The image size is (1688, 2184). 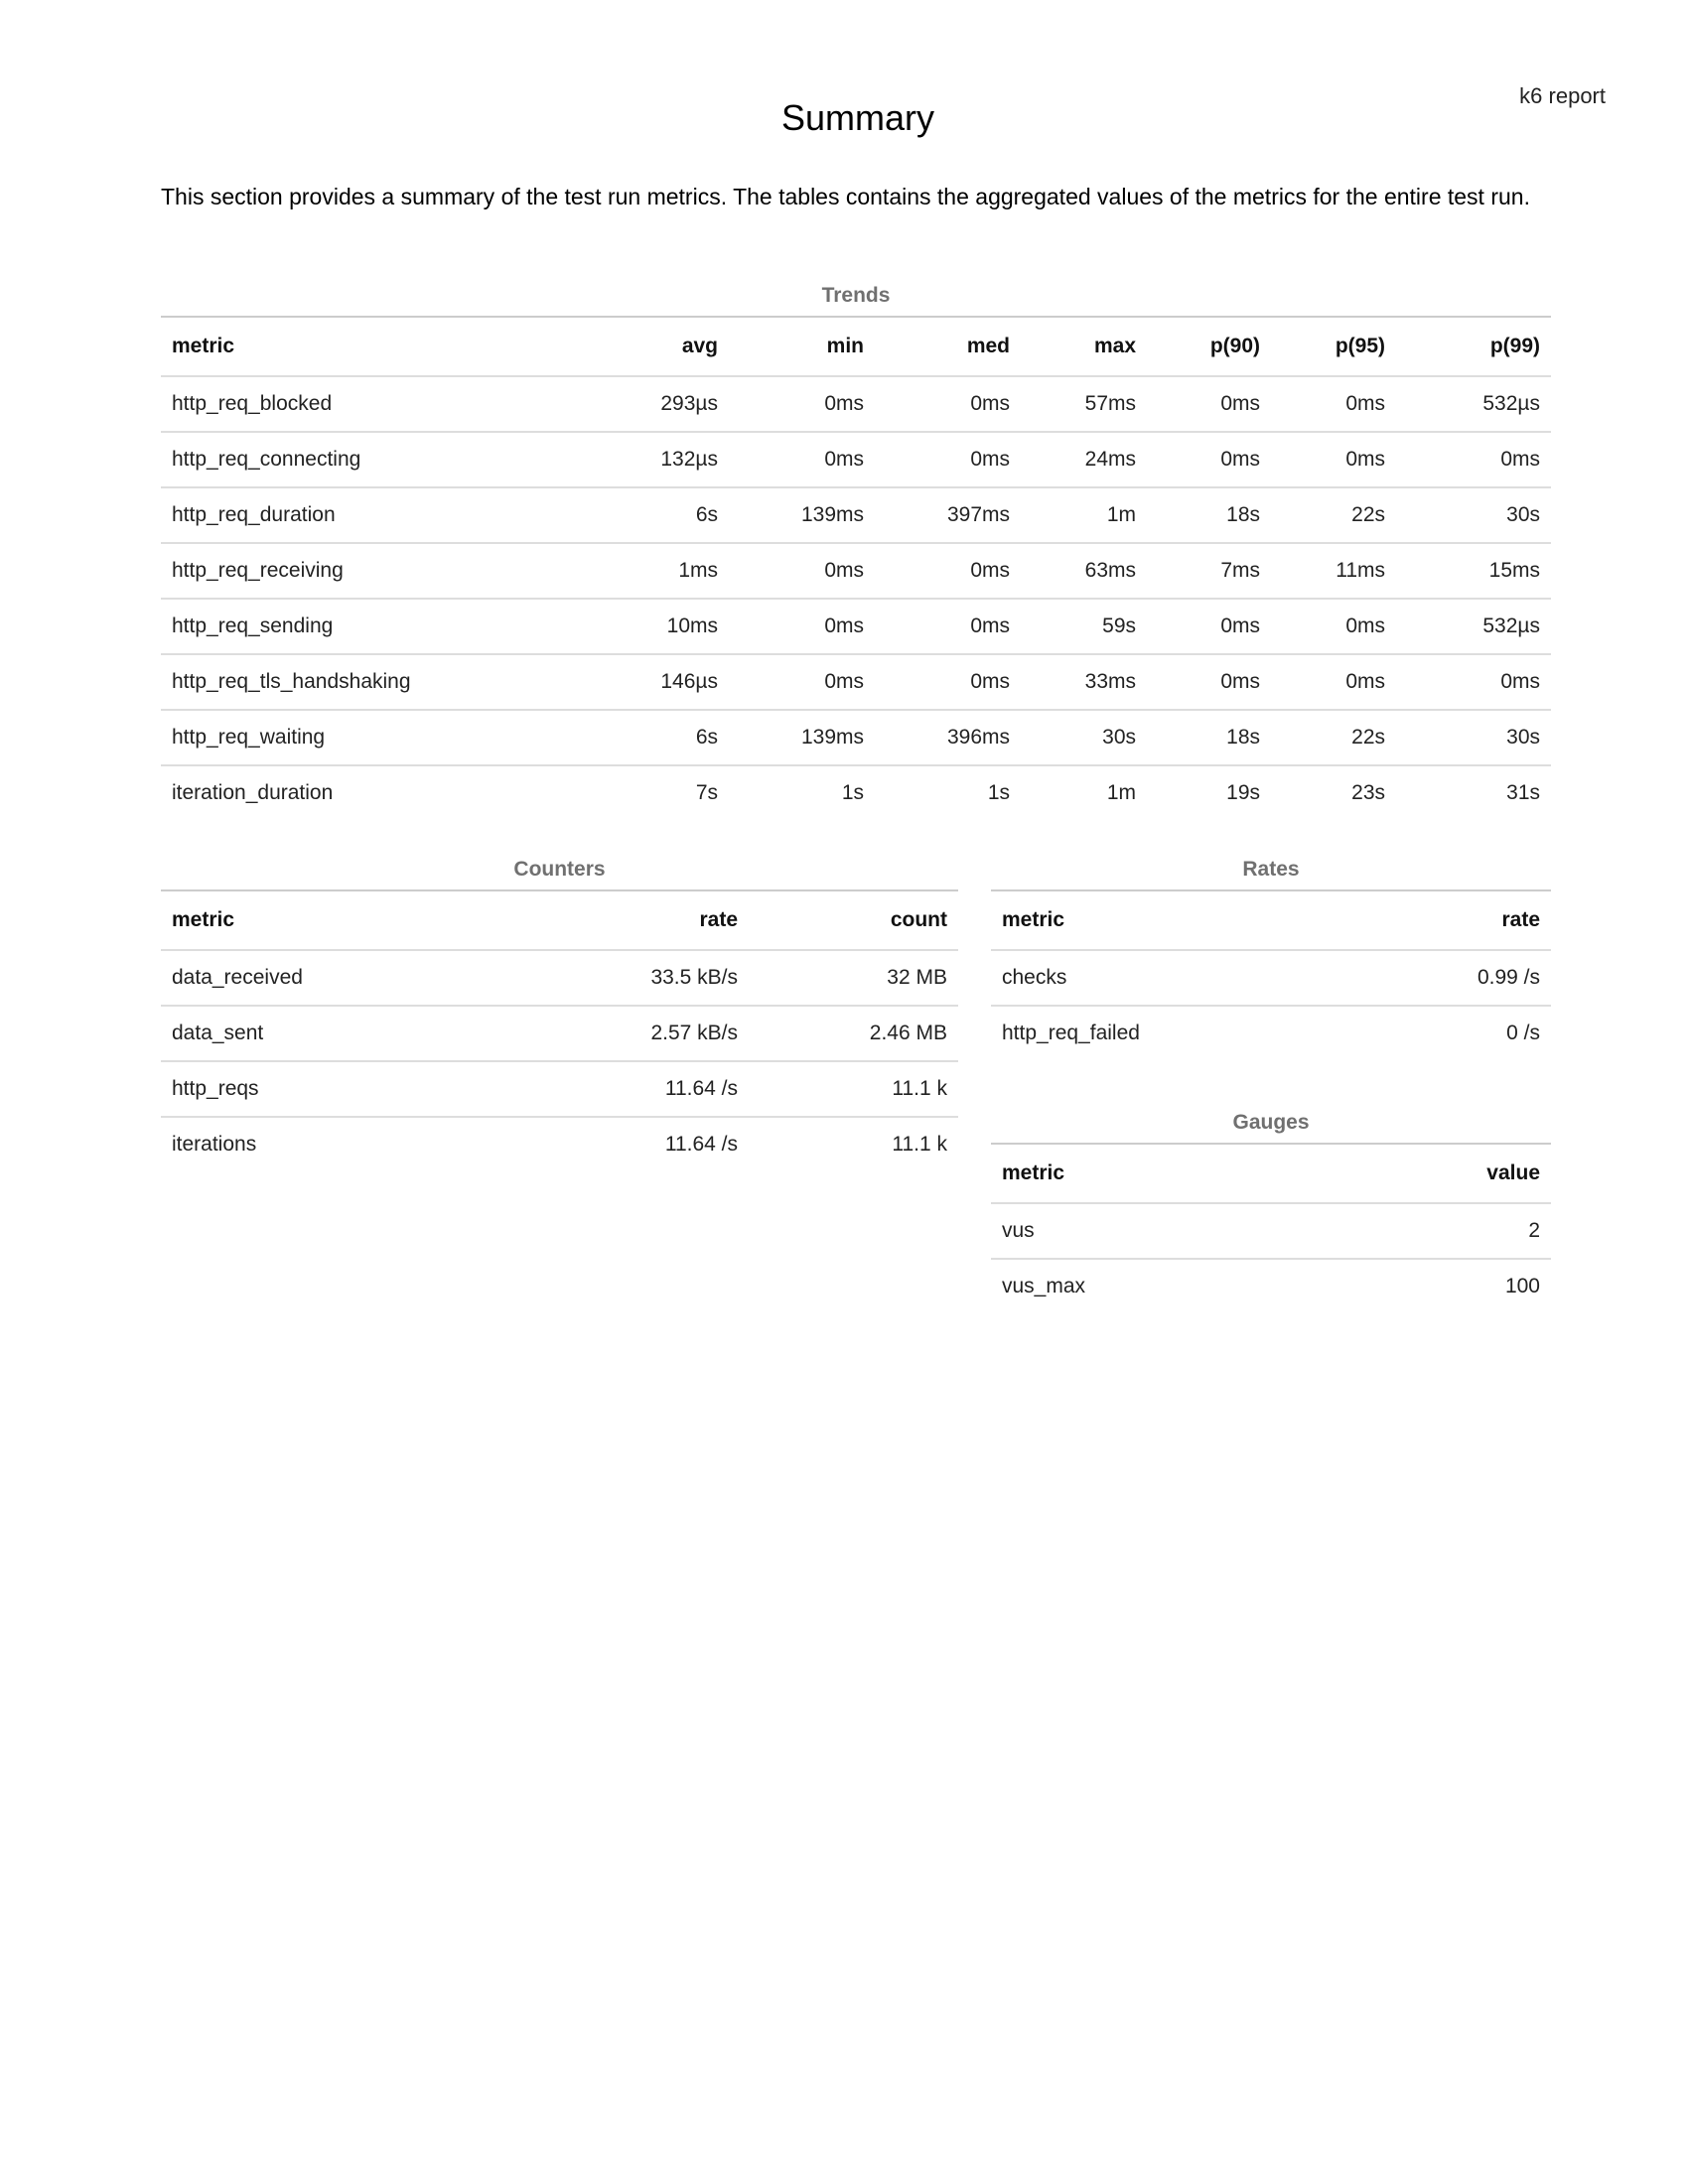 What do you see at coordinates (1084, 626) in the screenshot?
I see `metric-value-cell: 59s` at bounding box center [1084, 626].